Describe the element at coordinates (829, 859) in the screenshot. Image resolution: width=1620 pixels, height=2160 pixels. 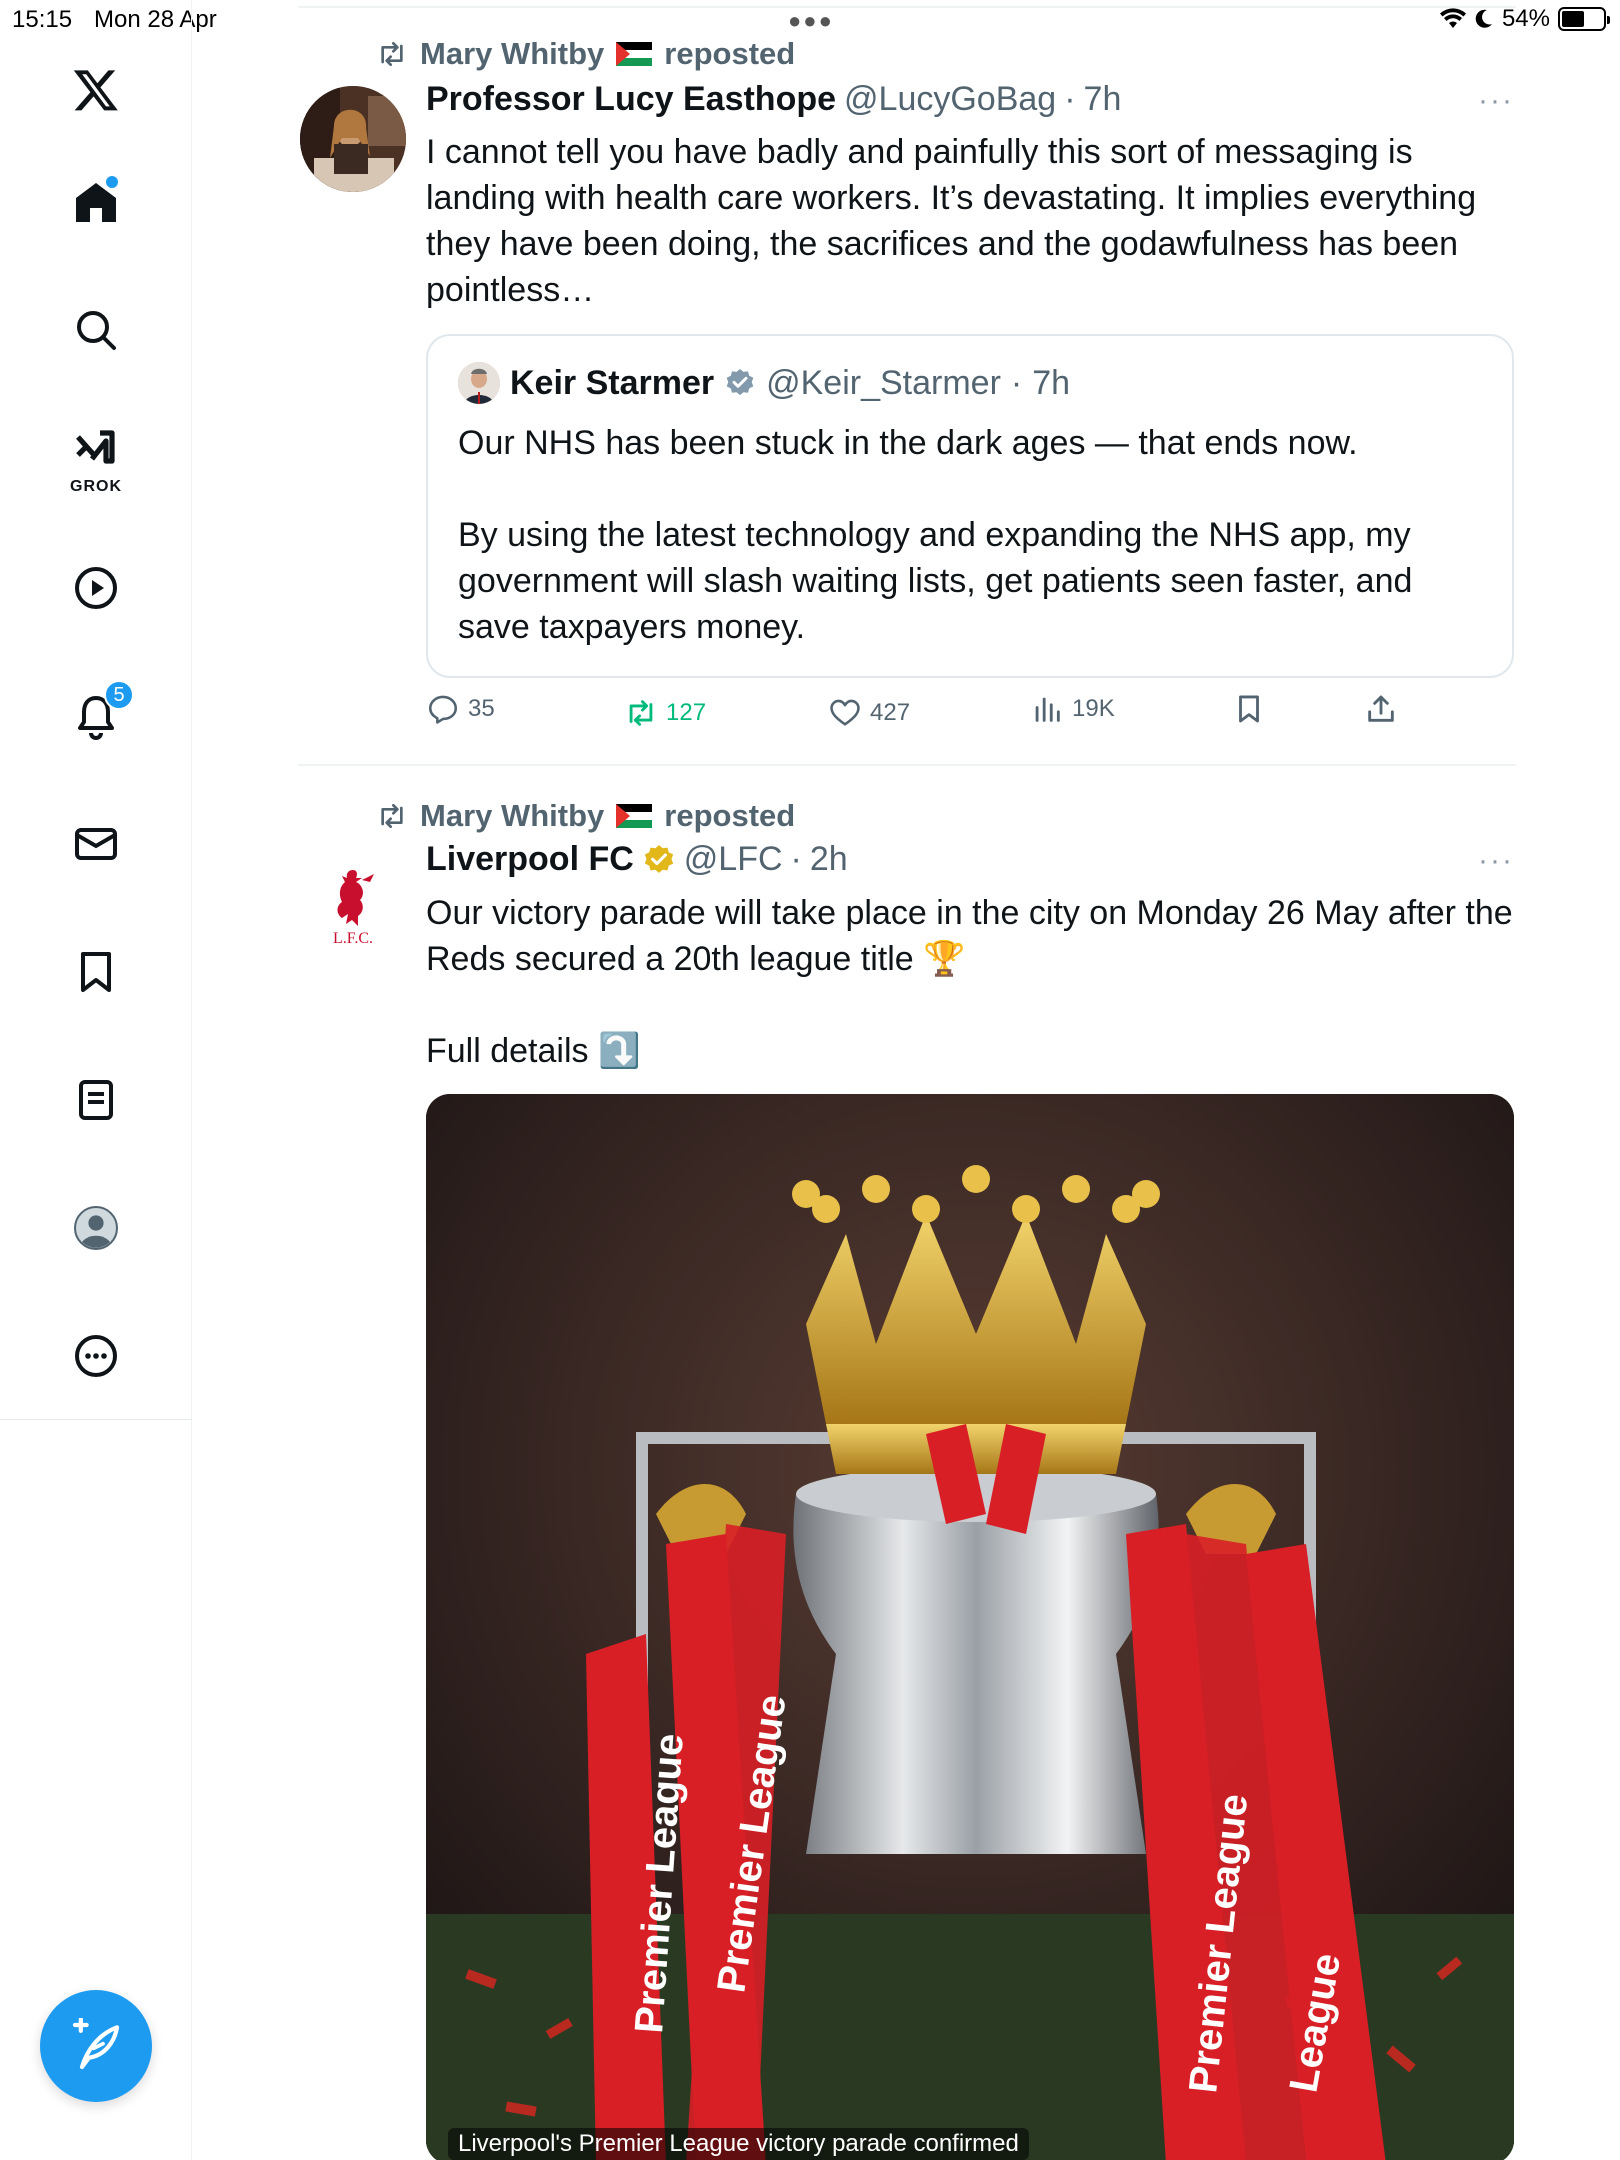
I see `tweet-time: 2h` at that location.